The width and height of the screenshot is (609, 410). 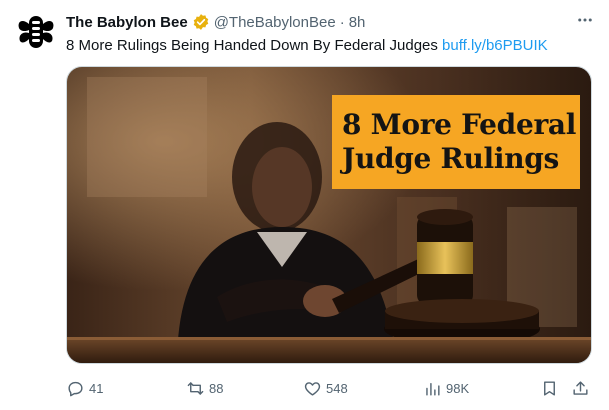 What do you see at coordinates (458, 388) in the screenshot?
I see `views-count: 98K` at bounding box center [458, 388].